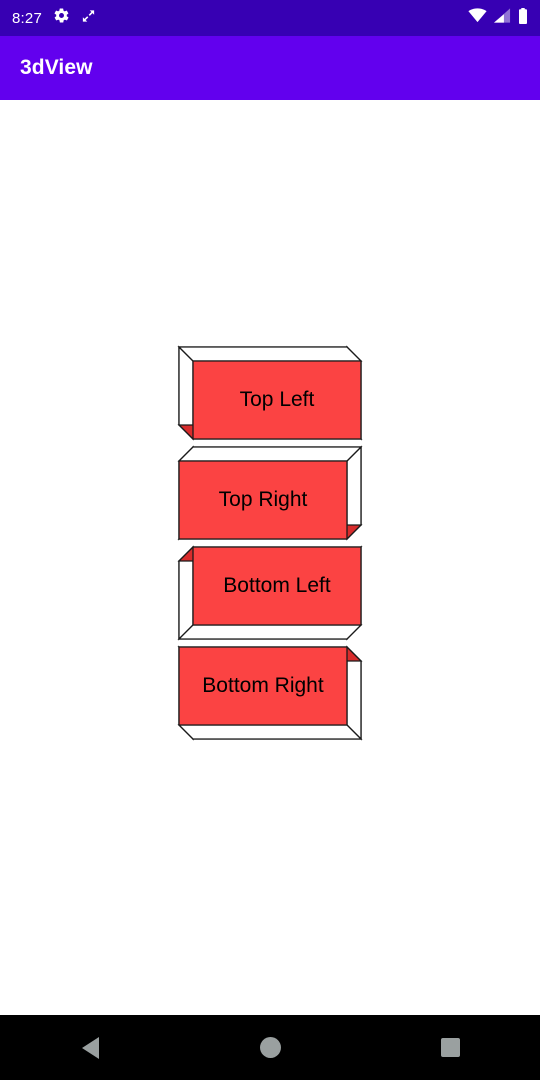 This screenshot has width=540, height=1080. What do you see at coordinates (61, 18) in the screenshot?
I see `gear-icon` at bounding box center [61, 18].